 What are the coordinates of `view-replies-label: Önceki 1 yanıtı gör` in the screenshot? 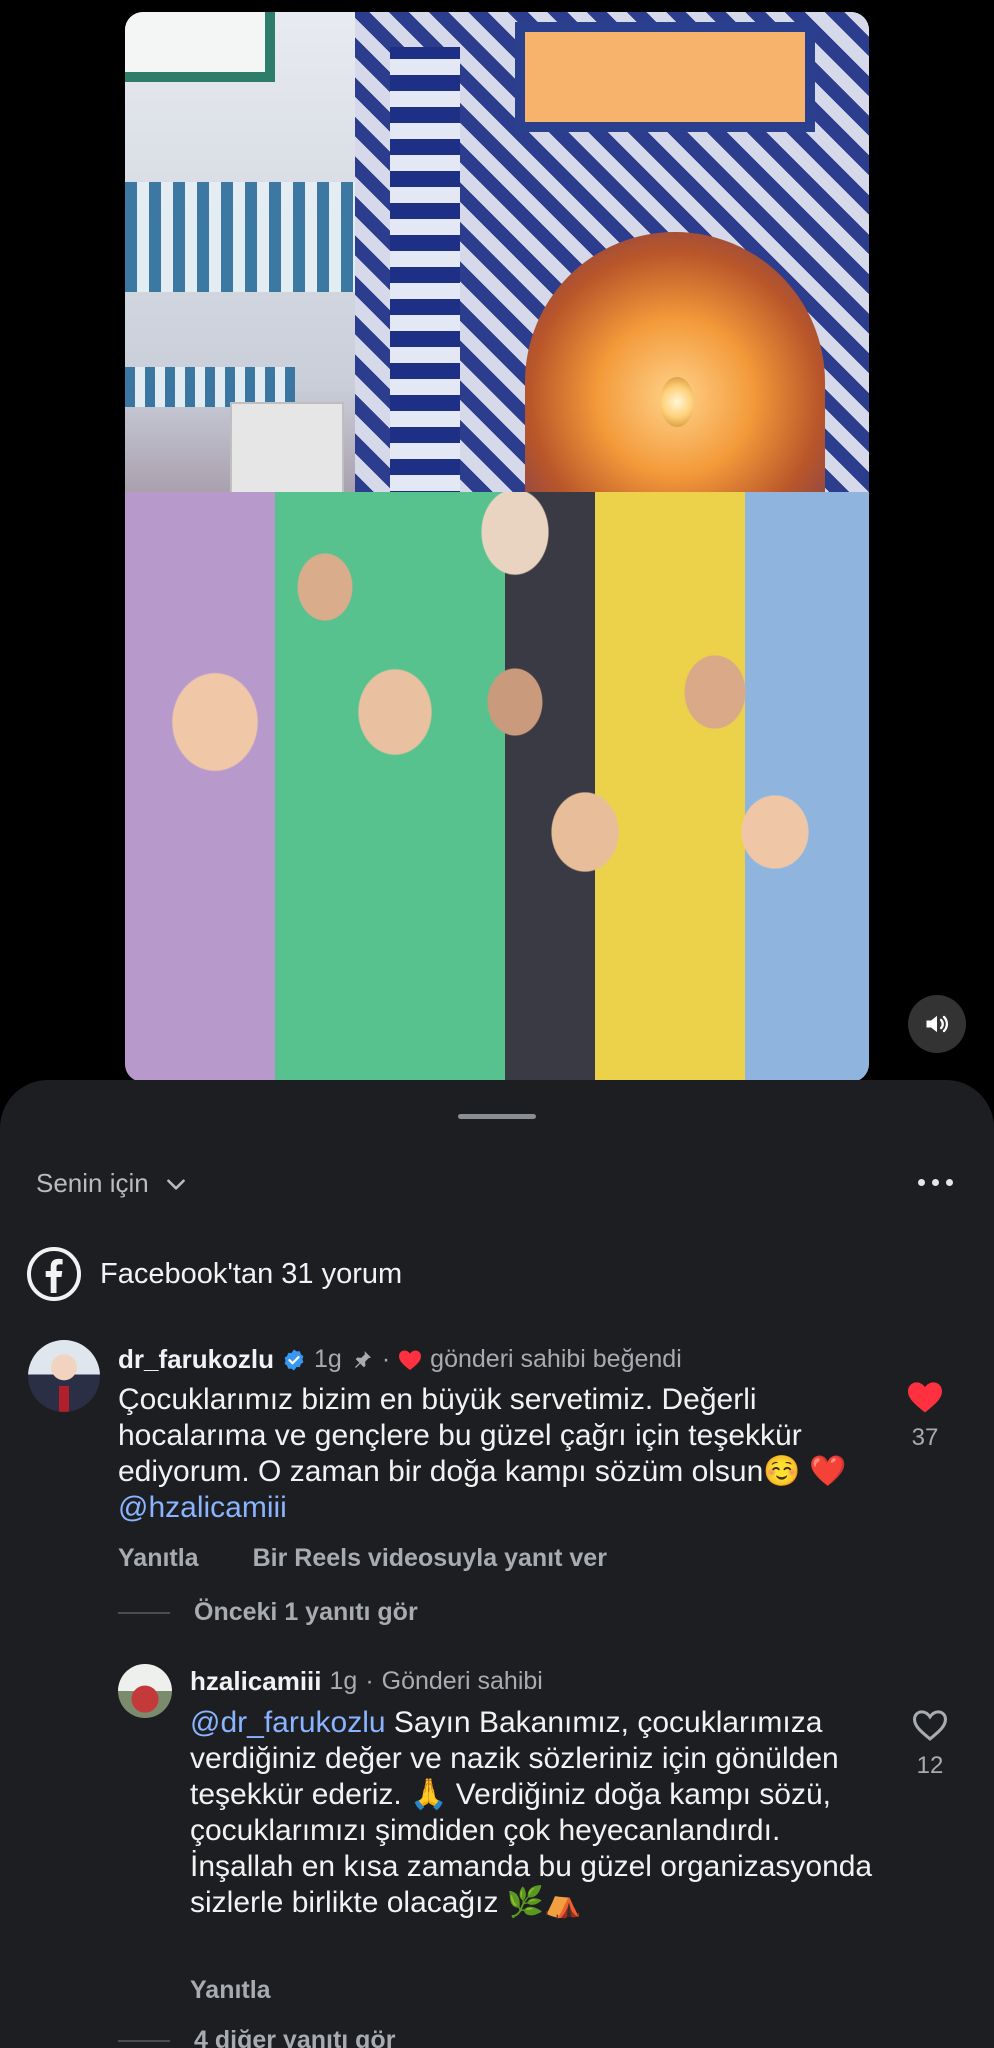 It's located at (306, 1612).